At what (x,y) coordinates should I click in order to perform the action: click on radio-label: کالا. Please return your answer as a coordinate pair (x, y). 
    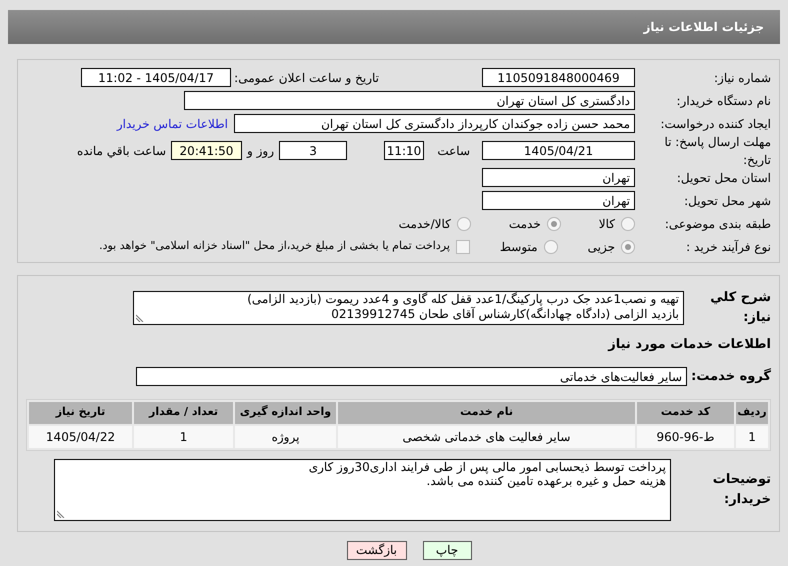
    Looking at the image, I should click on (606, 224).